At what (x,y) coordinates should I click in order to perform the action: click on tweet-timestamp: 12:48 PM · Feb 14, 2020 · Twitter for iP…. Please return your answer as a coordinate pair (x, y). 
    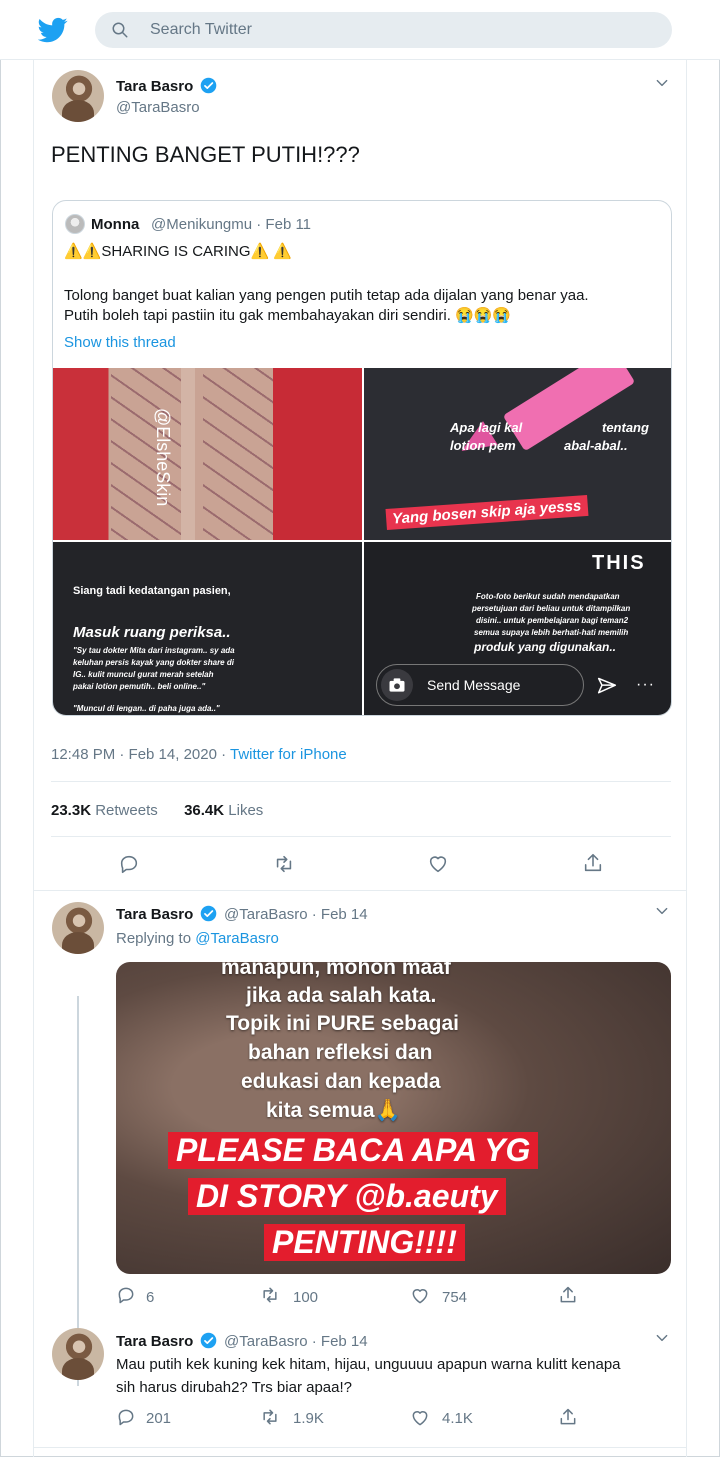
    Looking at the image, I should click on (199, 754).